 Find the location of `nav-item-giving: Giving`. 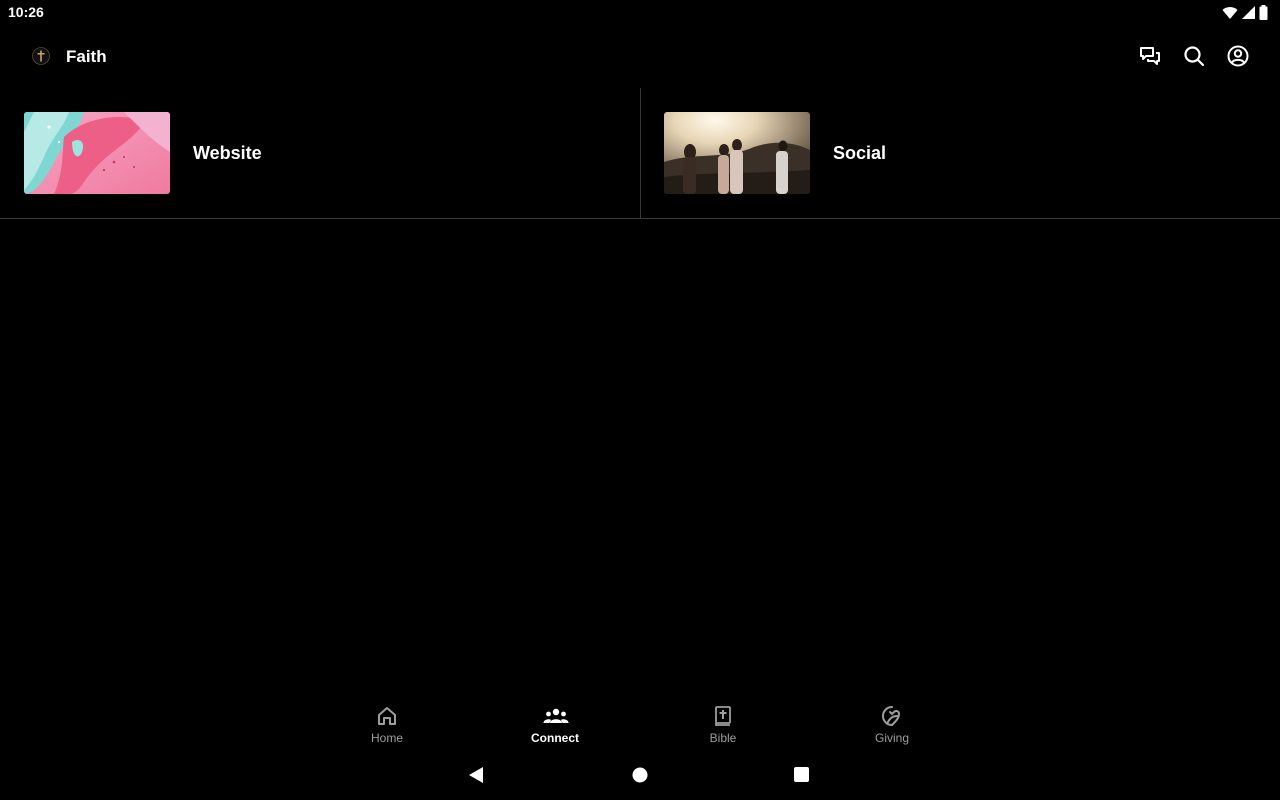

nav-item-giving: Giving is located at coordinates (892, 726).